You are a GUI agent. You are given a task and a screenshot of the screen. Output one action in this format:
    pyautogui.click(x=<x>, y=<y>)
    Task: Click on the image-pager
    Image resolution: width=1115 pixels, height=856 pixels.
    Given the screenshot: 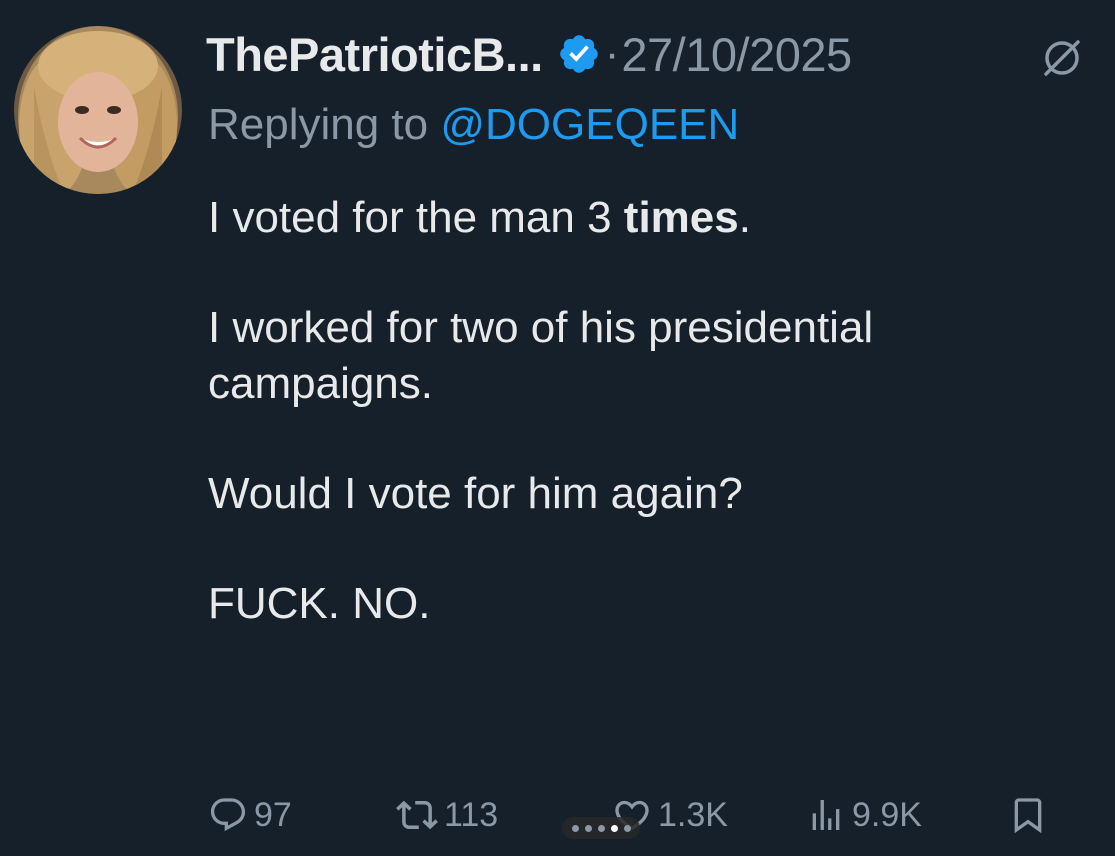 What is the action you would take?
    pyautogui.click(x=601, y=828)
    